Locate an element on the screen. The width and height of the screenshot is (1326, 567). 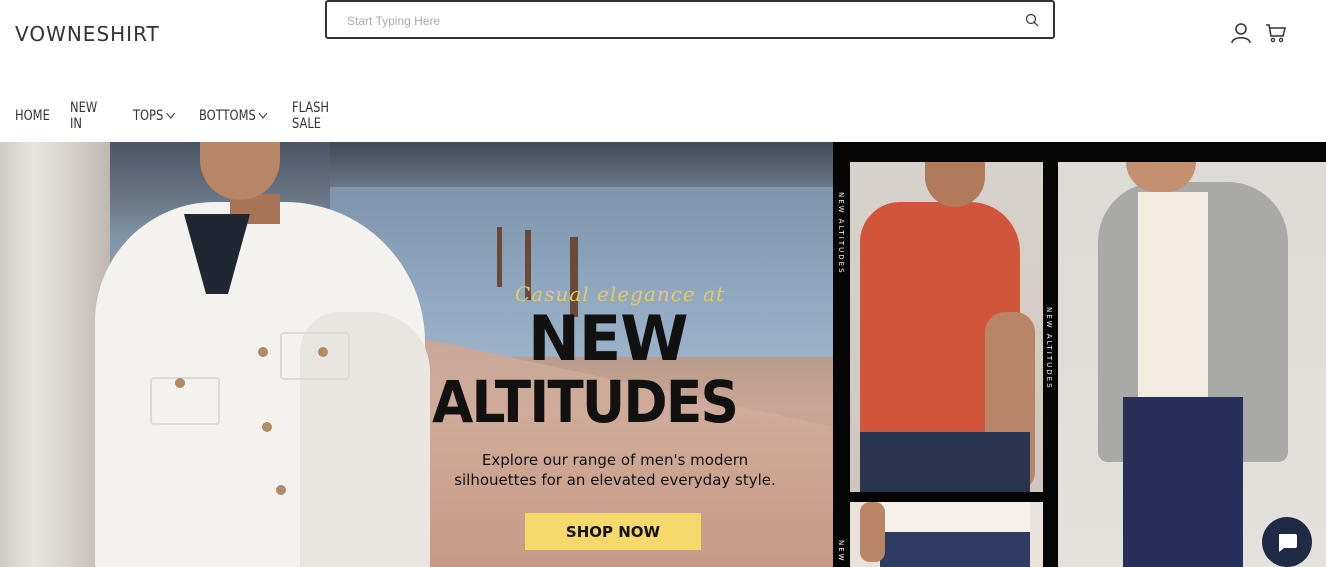
nav-item-new-in: NEW IN is located at coordinates (83, 116).